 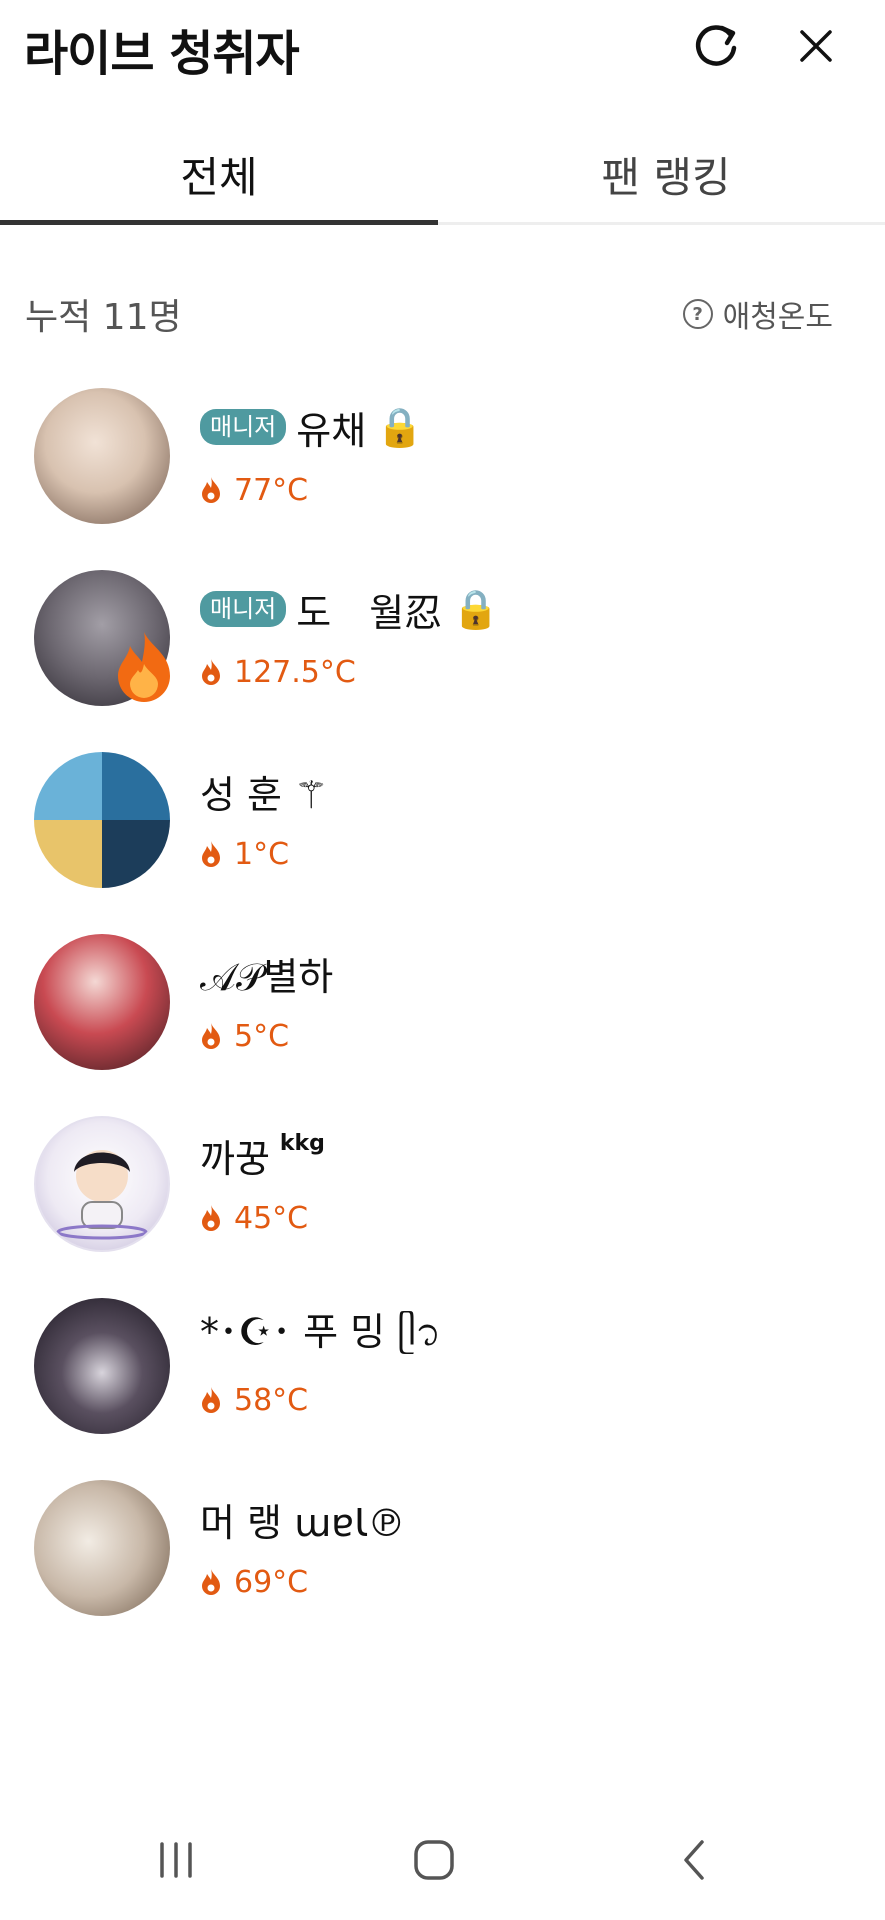 I want to click on summary-row: 누적 11명 ? 애청온도, so click(x=442, y=310).